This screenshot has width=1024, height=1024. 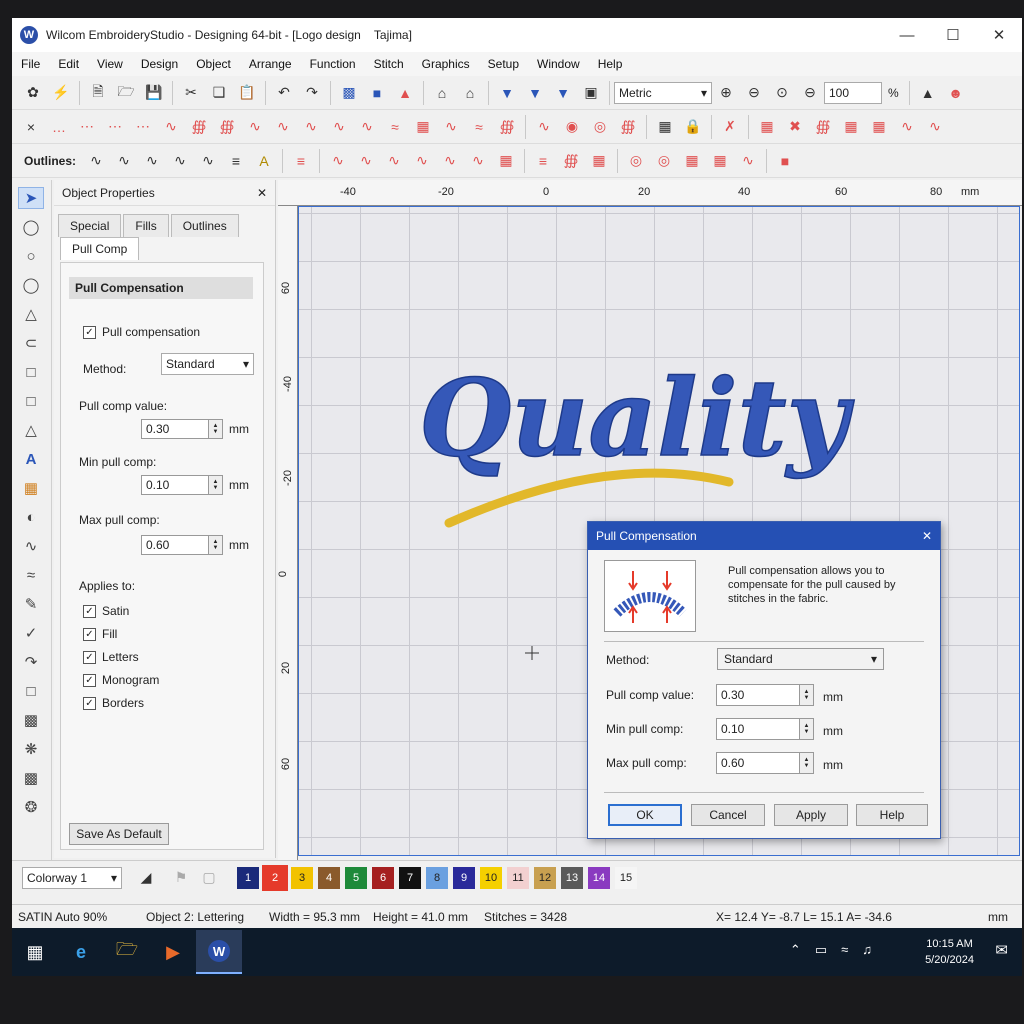 What do you see at coordinates (665, 127) in the screenshot?
I see `grid-icon: ▦` at bounding box center [665, 127].